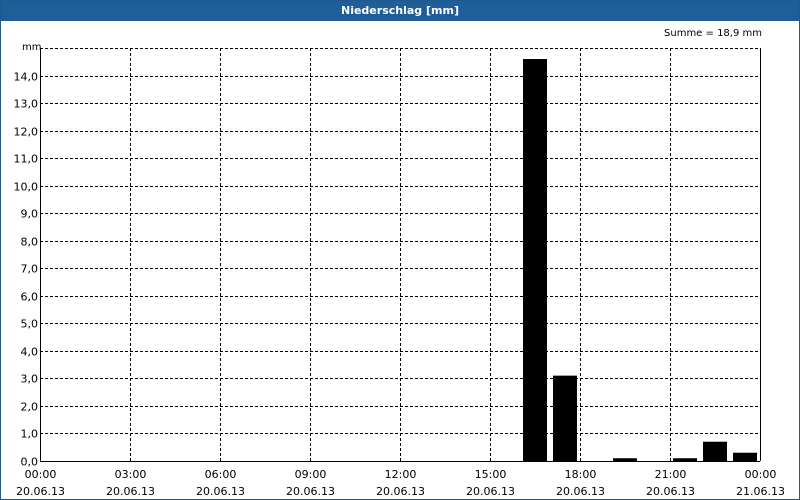  I want to click on y-tick-label: 12,0, so click(26, 132).